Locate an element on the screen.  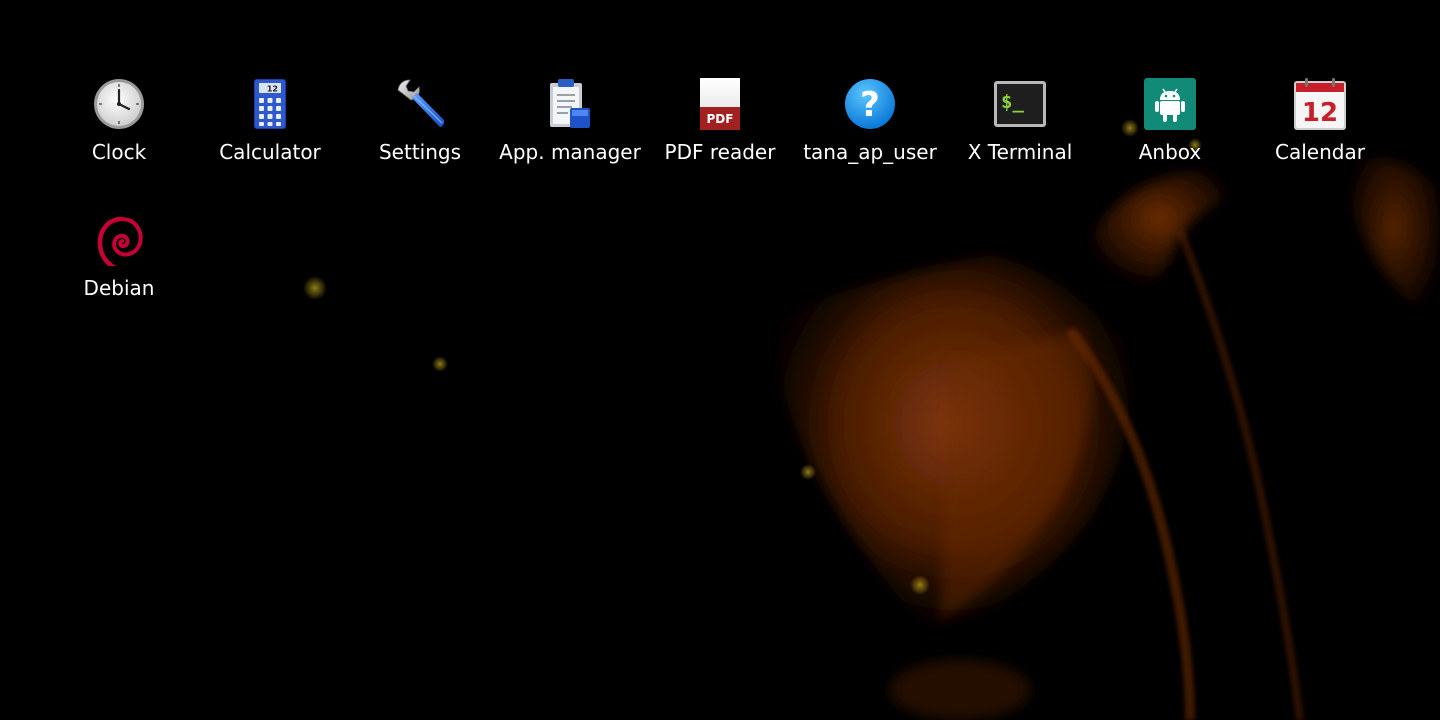
launcher-label: Settings is located at coordinates (420, 152).